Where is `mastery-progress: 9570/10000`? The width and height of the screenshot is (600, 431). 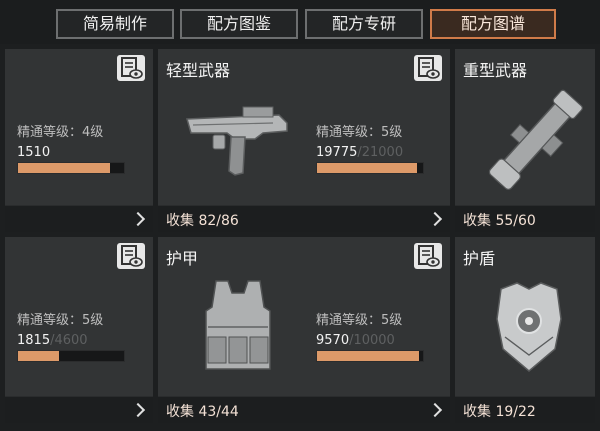 mastery-progress: 9570/10000 is located at coordinates (355, 340).